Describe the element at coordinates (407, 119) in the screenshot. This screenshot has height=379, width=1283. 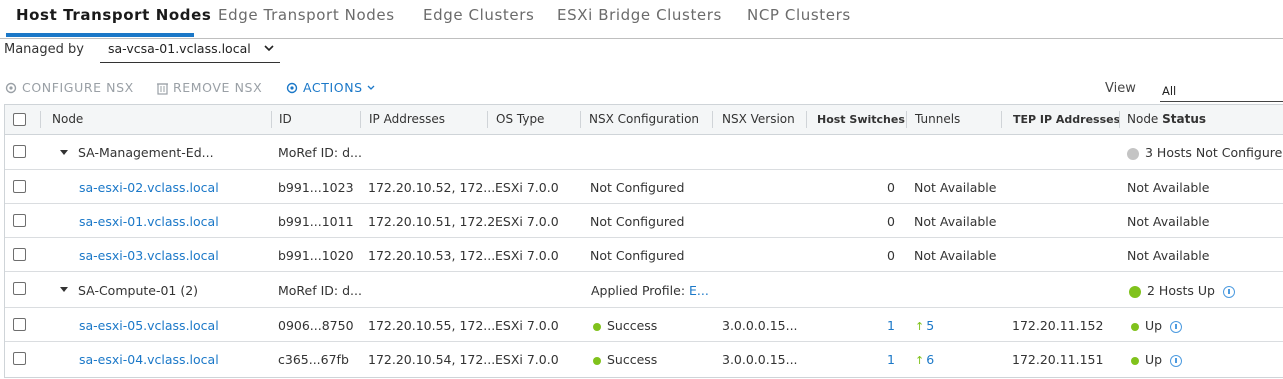
I see `column-header-ip-addresses: IP Addresses` at that location.